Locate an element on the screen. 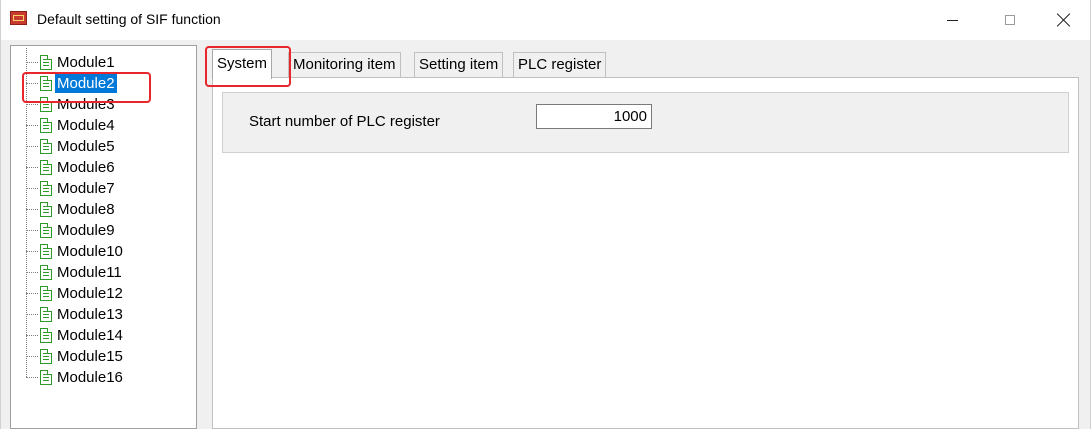  tree-item-module5: Module5 is located at coordinates (103, 146).